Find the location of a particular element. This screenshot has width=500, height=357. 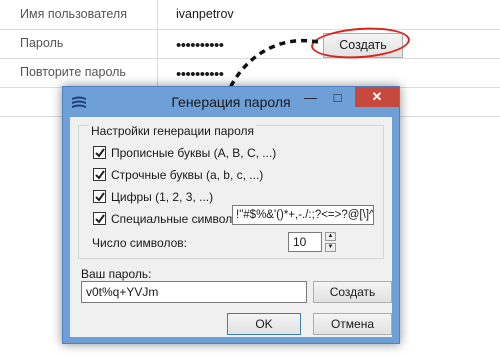

password-row: Пароль •••••••••• is located at coordinates (250, 44).